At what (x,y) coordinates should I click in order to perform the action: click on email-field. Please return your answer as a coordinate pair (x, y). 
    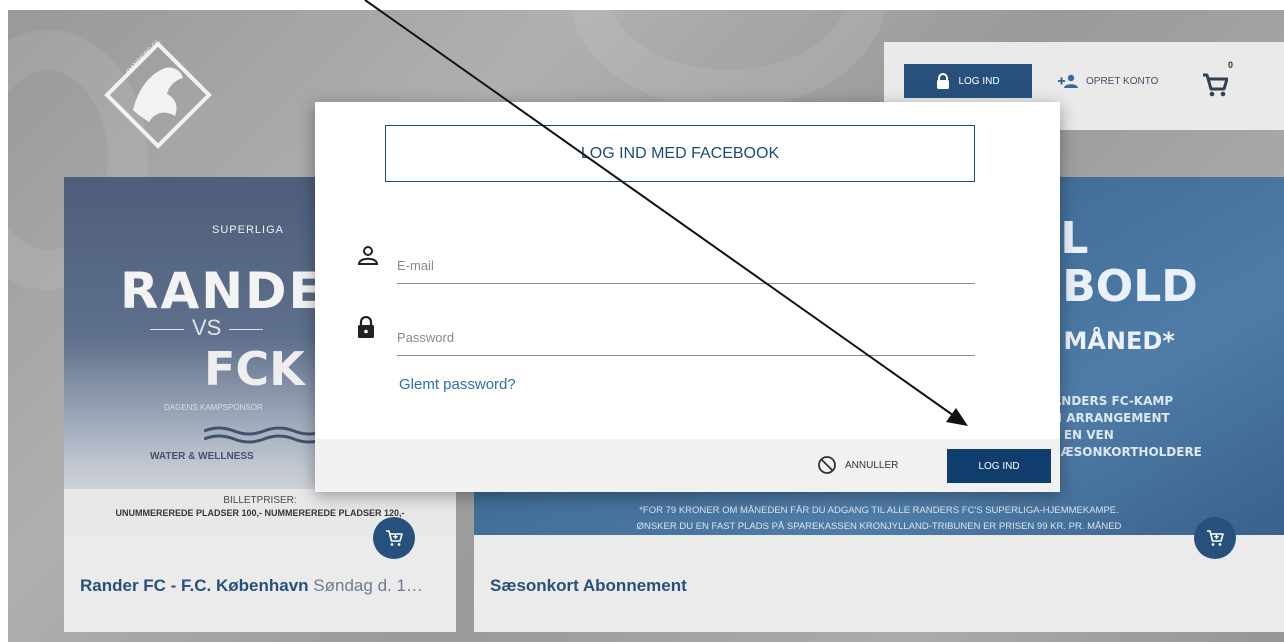
    Looking at the image, I should click on (666, 262).